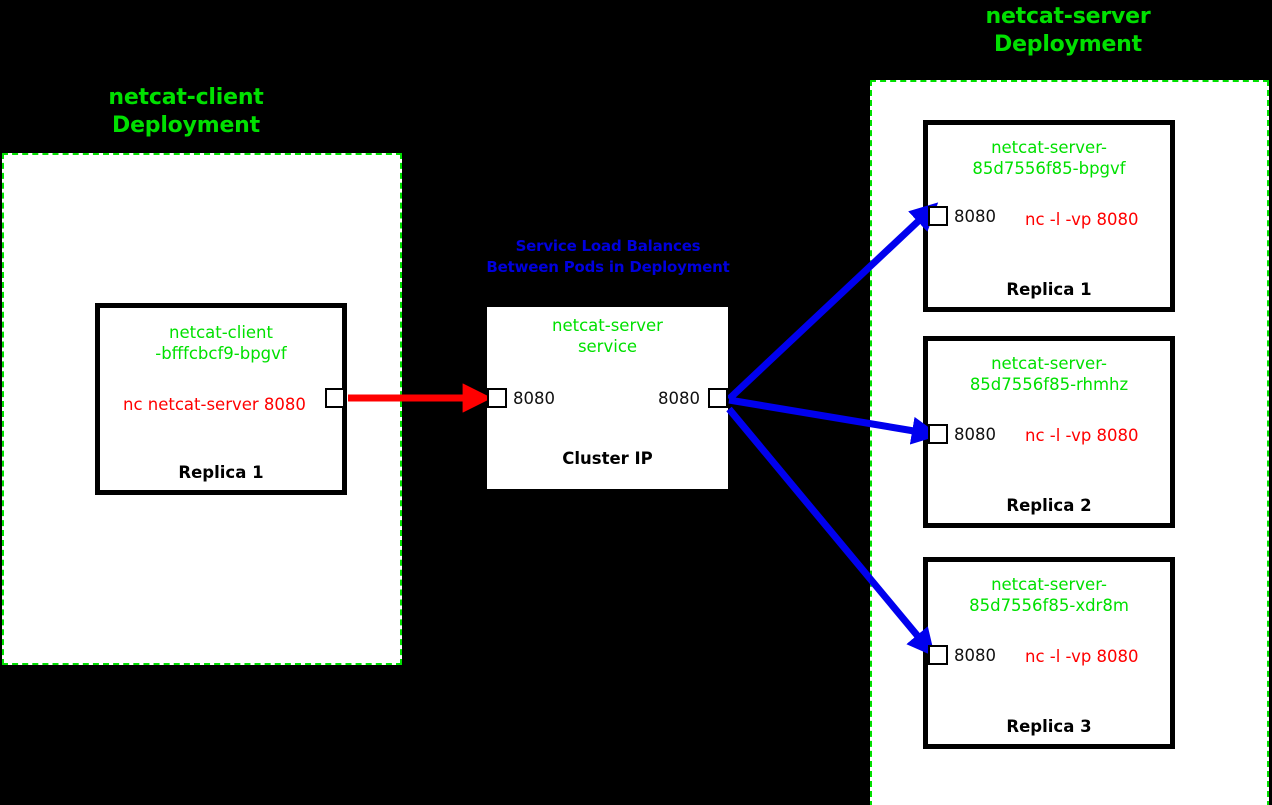  Describe the element at coordinates (1082, 656) in the screenshot. I see `server-pod-command-3: nc -l -vp 8080` at that location.